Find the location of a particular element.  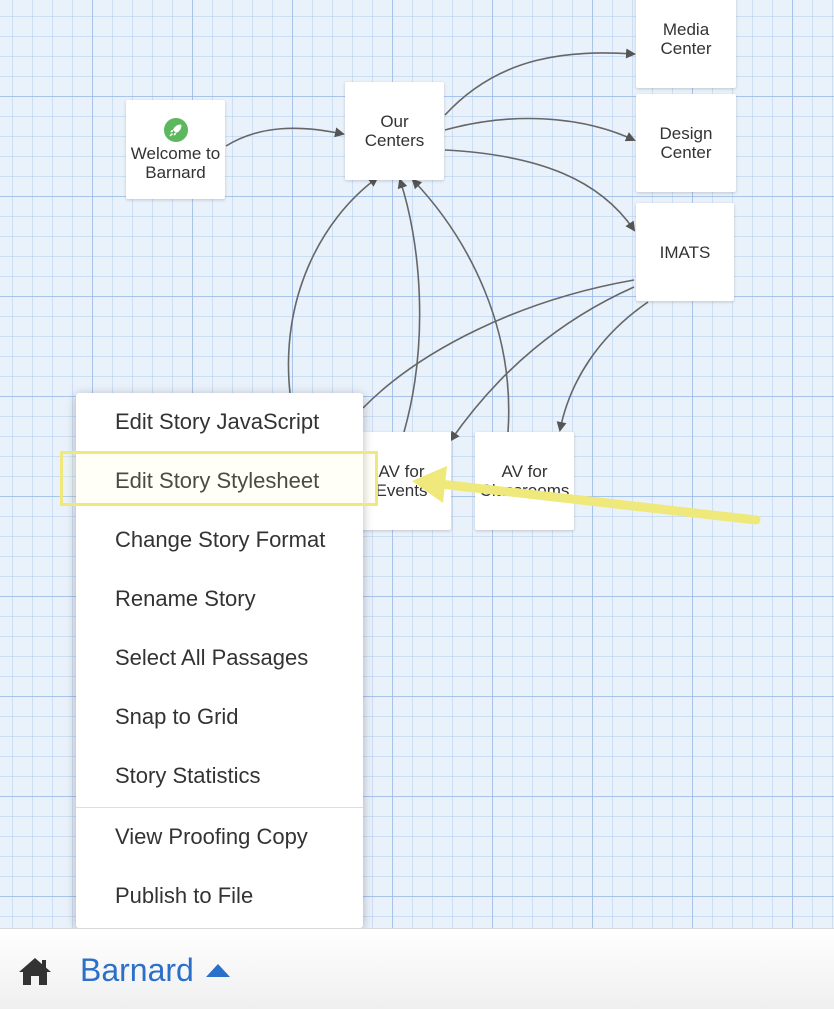

passage-our-centers: Our Centers is located at coordinates (394, 131).